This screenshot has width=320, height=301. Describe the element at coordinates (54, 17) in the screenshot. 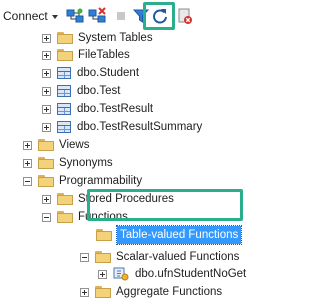

I see `chevron-down-icon` at that location.